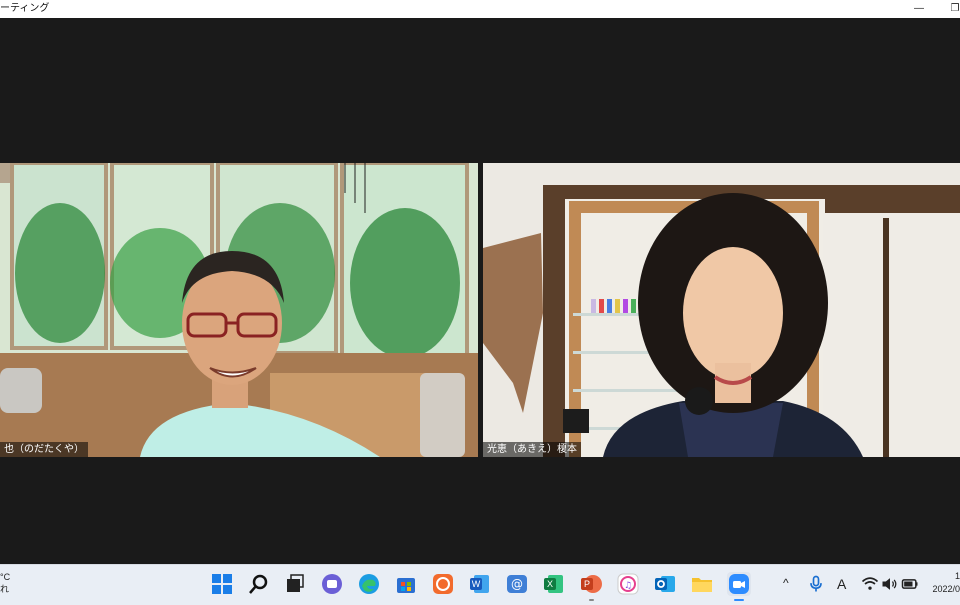 Image resolution: width=960 pixels, height=605 pixels. Describe the element at coordinates (5, 583) in the screenshot. I see `weather-widget: °C れ` at that location.